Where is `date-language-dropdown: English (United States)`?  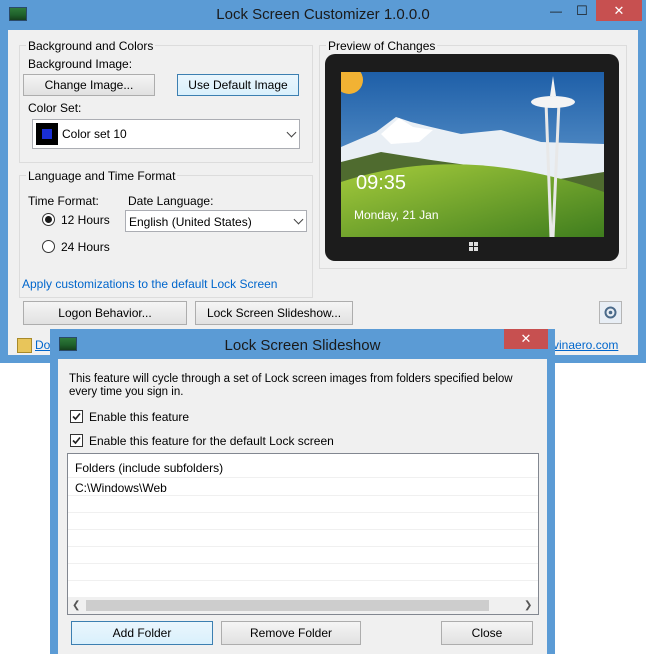
date-language-dropdown: English (United States) is located at coordinates (216, 221).